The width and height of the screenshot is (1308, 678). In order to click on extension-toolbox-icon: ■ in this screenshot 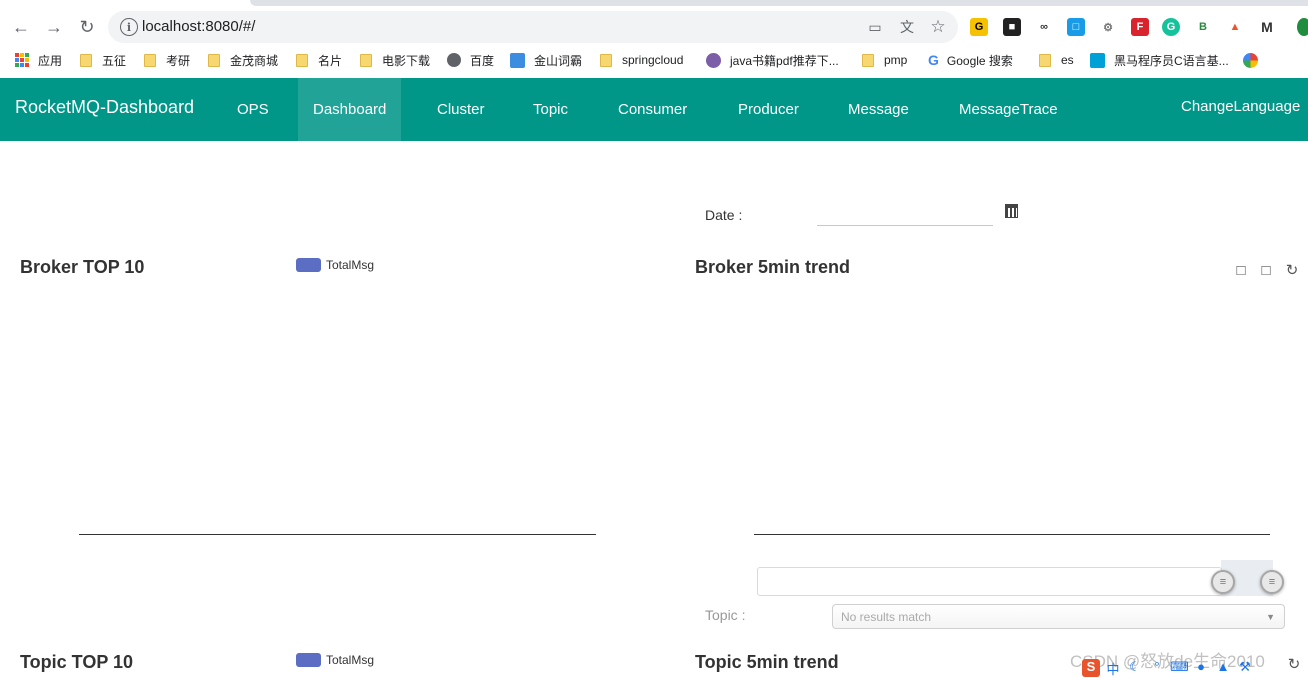, I will do `click(1012, 27)`.